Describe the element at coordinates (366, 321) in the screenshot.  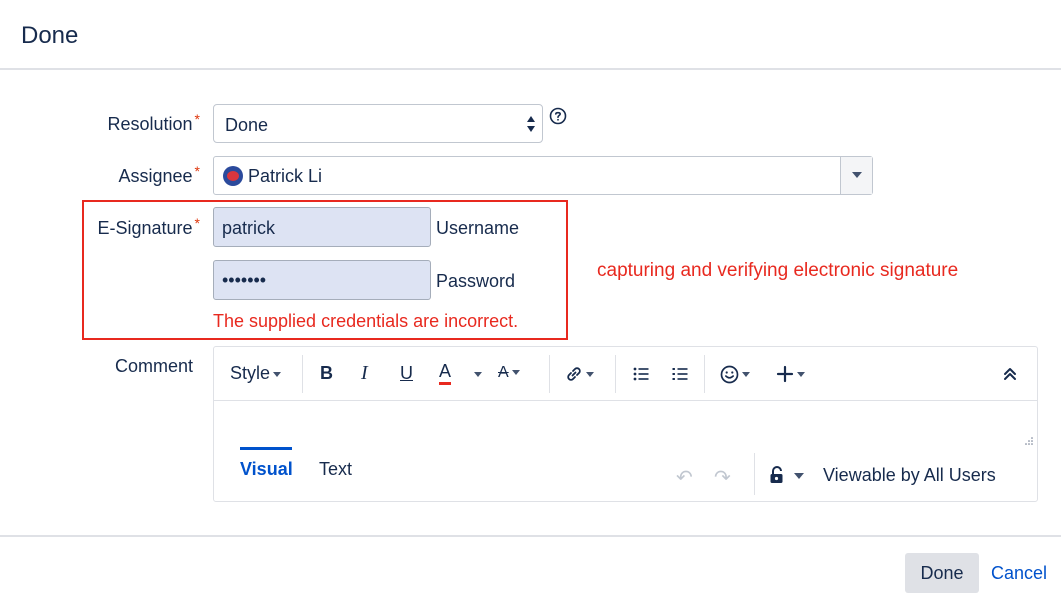
I see `credentials-error: The supplied credentials are incorrect.` at that location.